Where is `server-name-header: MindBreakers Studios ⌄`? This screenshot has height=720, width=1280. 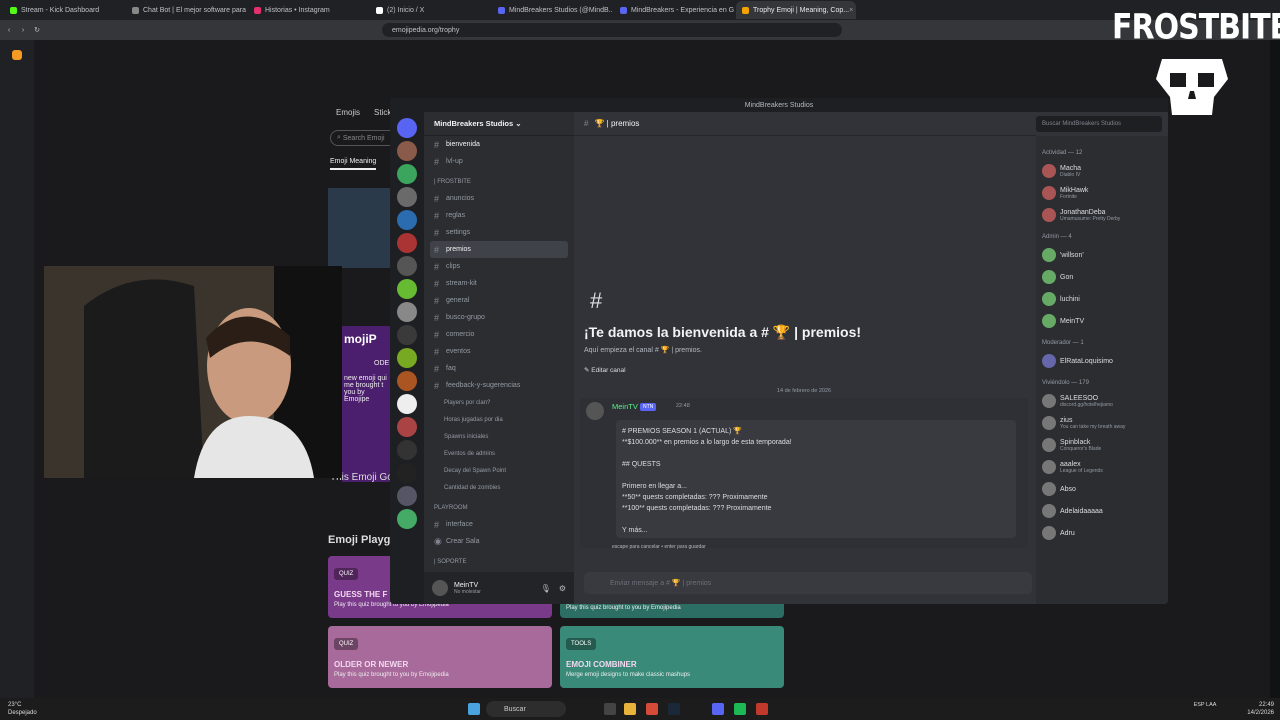
server-name-header: MindBreakers Studios ⌄ is located at coordinates (499, 124).